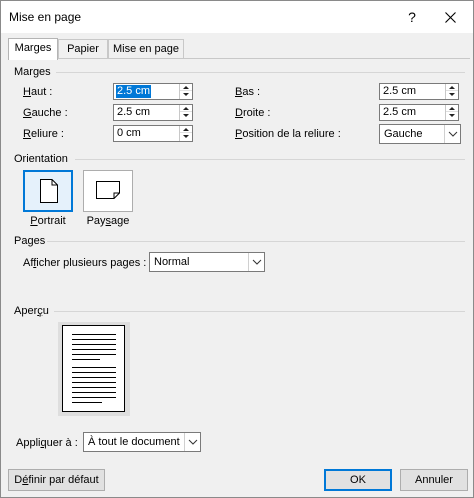 This screenshot has width=474, height=498. I want to click on right-margin-value: 2.5 cm, so click(400, 112).